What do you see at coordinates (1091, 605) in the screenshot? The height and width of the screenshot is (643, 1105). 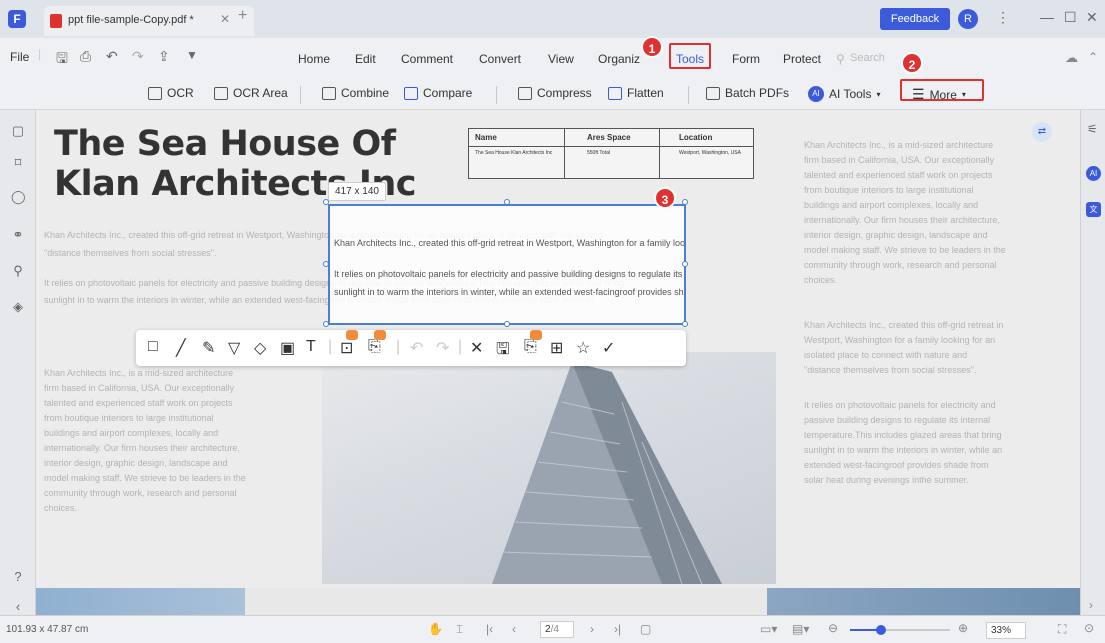 I see `collapse-right-icon: ›` at bounding box center [1091, 605].